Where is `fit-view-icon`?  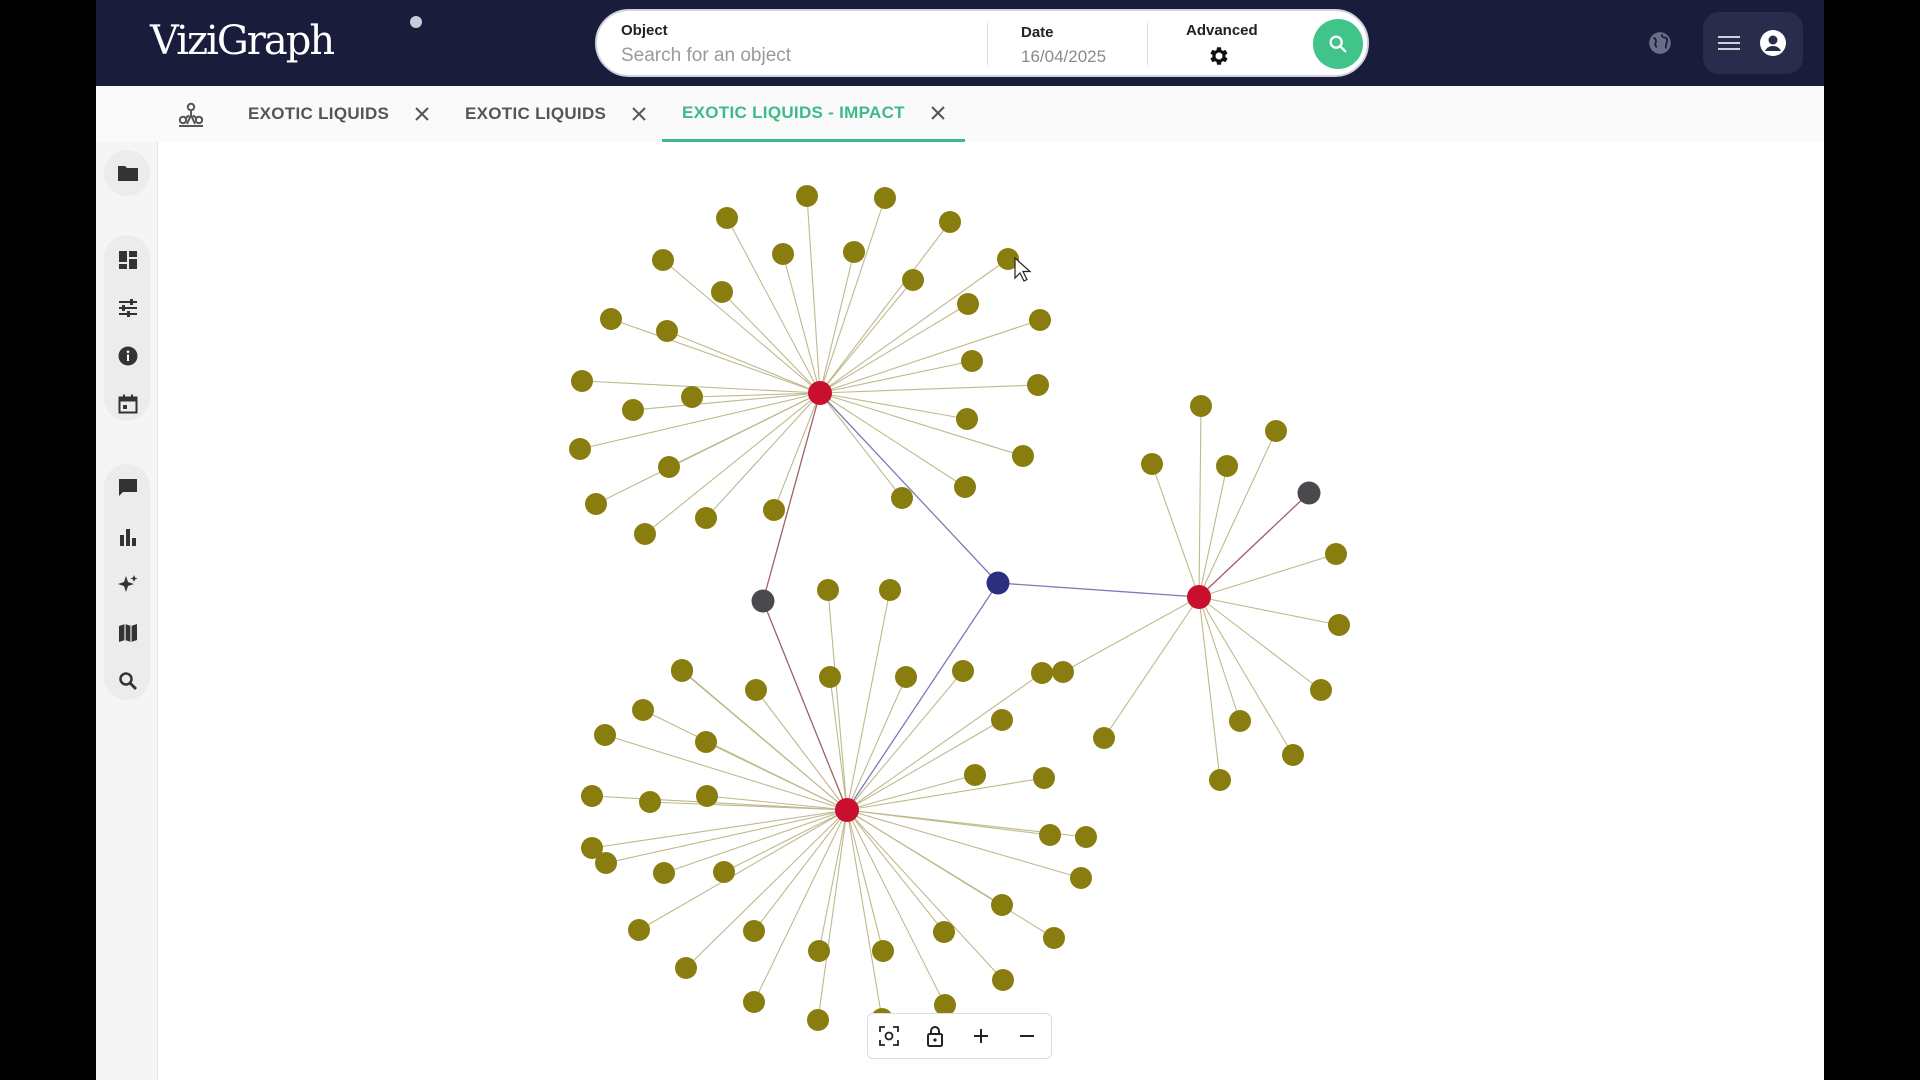 fit-view-icon is located at coordinates (889, 1036).